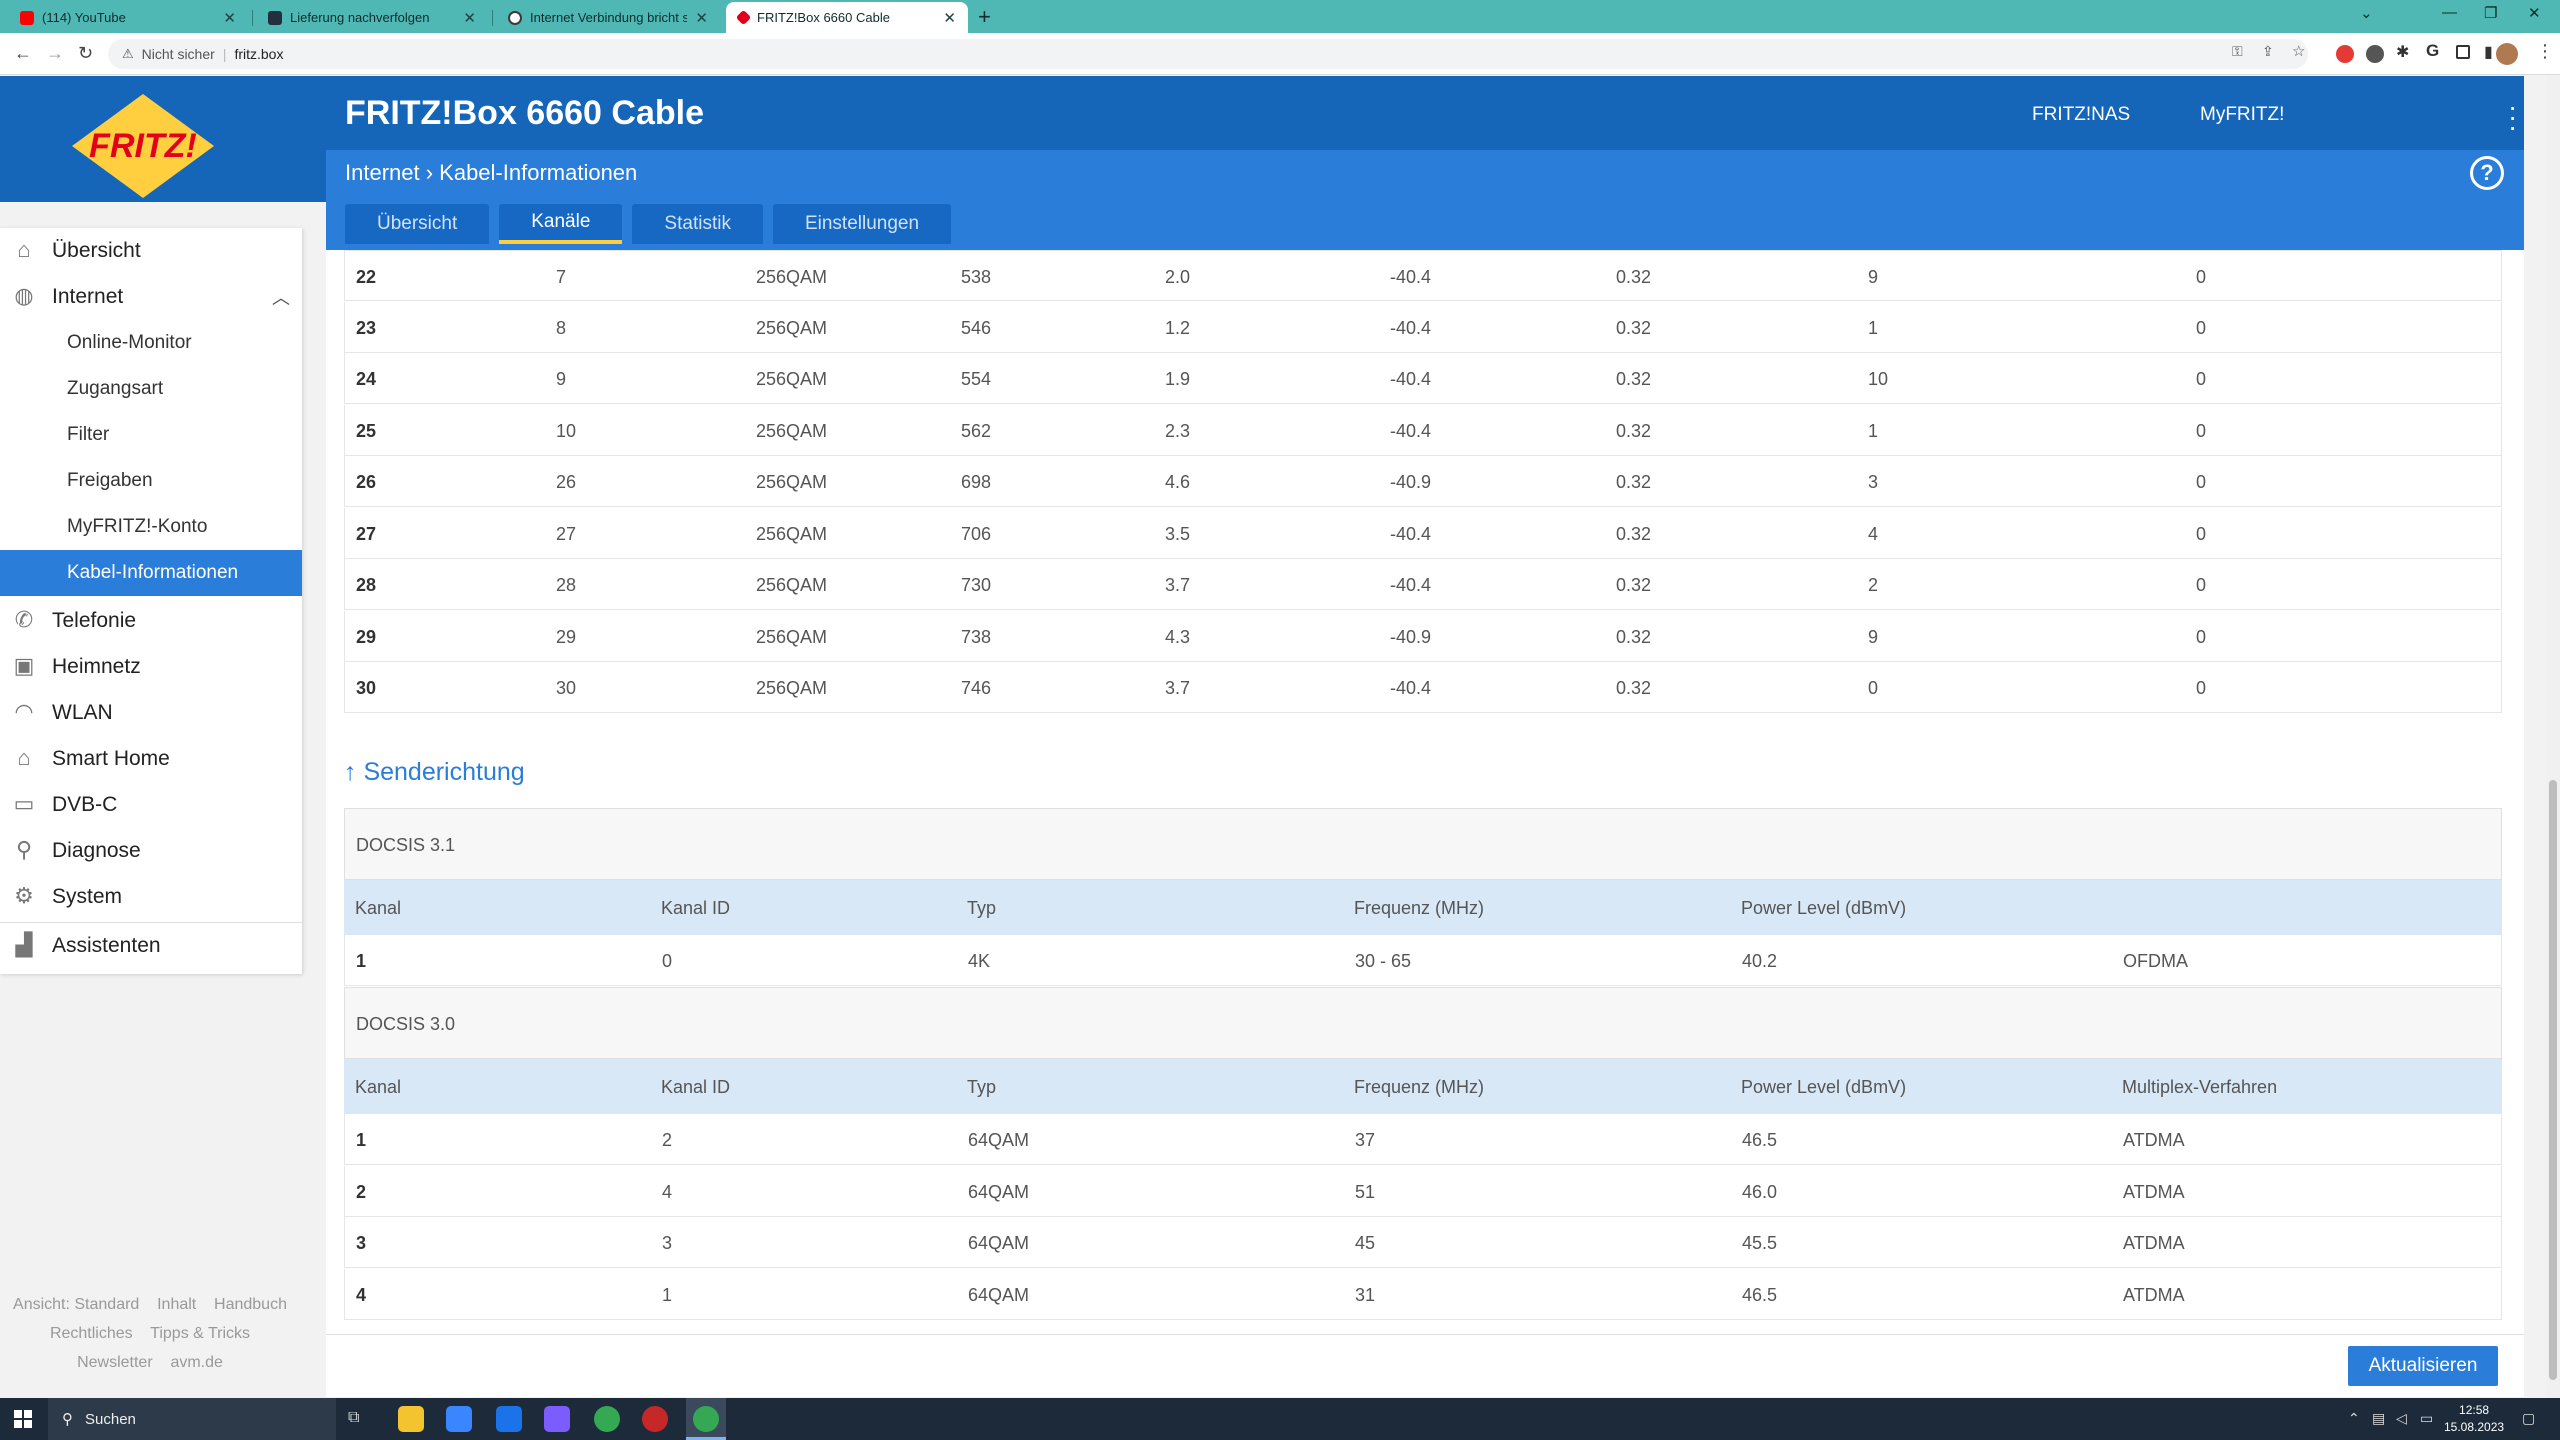  What do you see at coordinates (1208, 54) in the screenshot?
I see `omnibox: ⚠ Nicht sicher | fritz.box` at bounding box center [1208, 54].